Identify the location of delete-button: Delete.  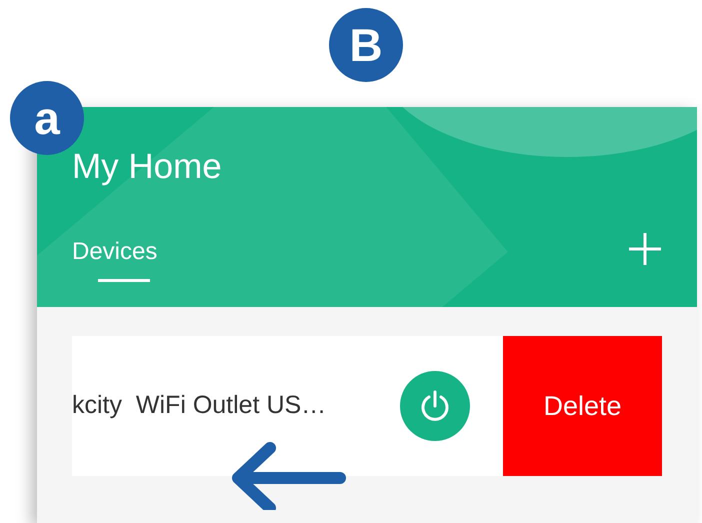
(582, 406).